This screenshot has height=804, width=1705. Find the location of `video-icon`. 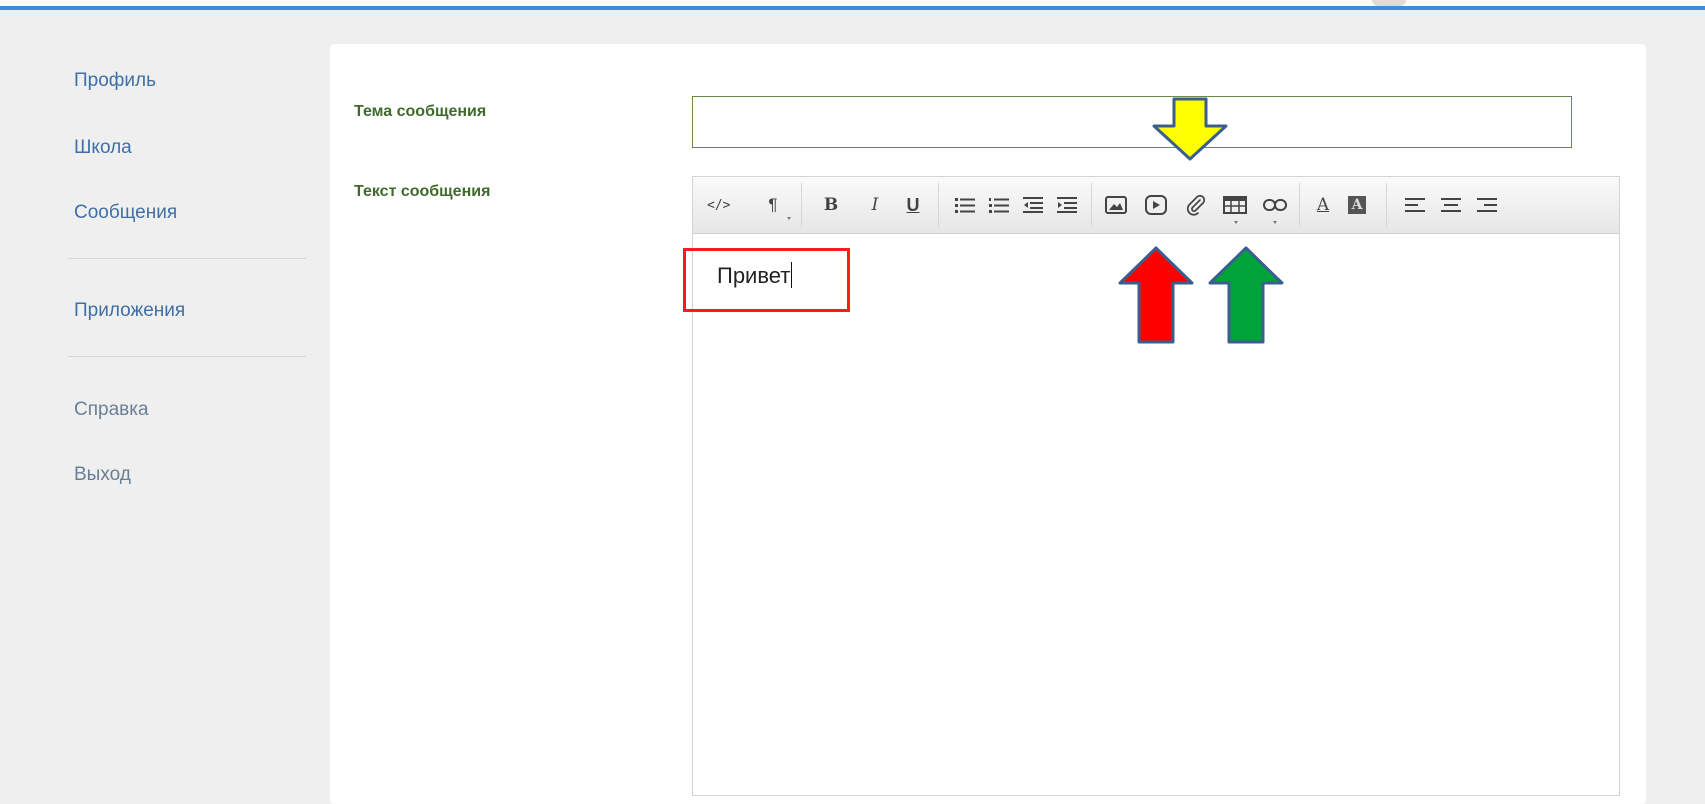

video-icon is located at coordinates (1156, 205).